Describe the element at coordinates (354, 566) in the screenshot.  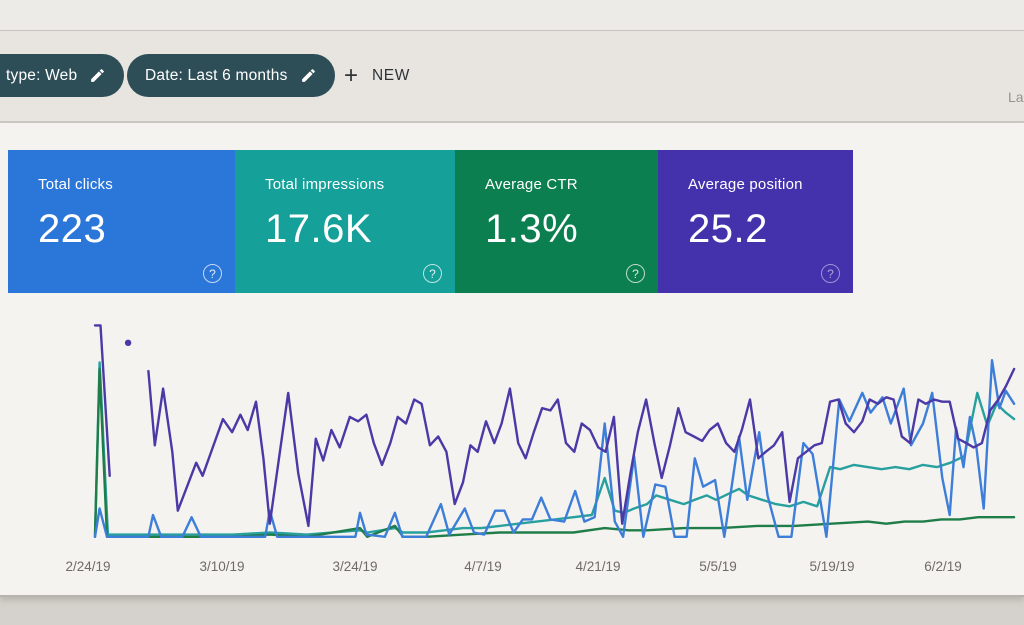
I see `x-axis-label: 3/24/19` at that location.